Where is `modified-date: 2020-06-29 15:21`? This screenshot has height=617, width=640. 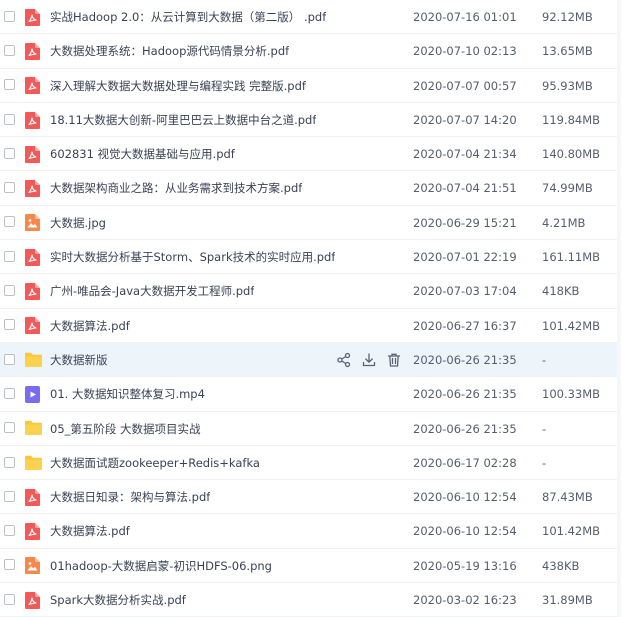 modified-date: 2020-06-29 15:21 is located at coordinates (465, 222).